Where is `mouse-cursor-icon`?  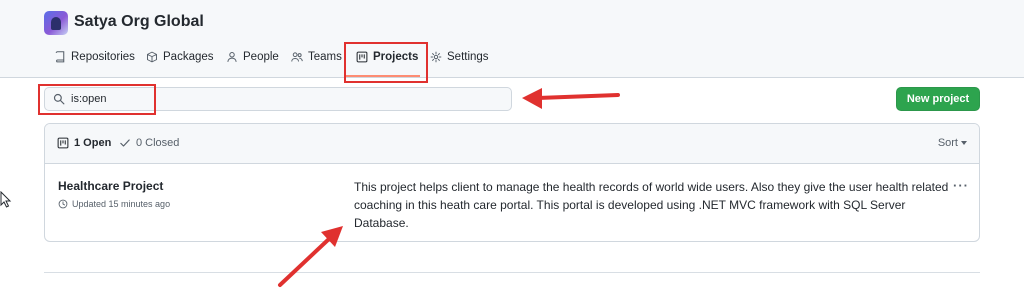
mouse-cursor-icon is located at coordinates (6, 199).